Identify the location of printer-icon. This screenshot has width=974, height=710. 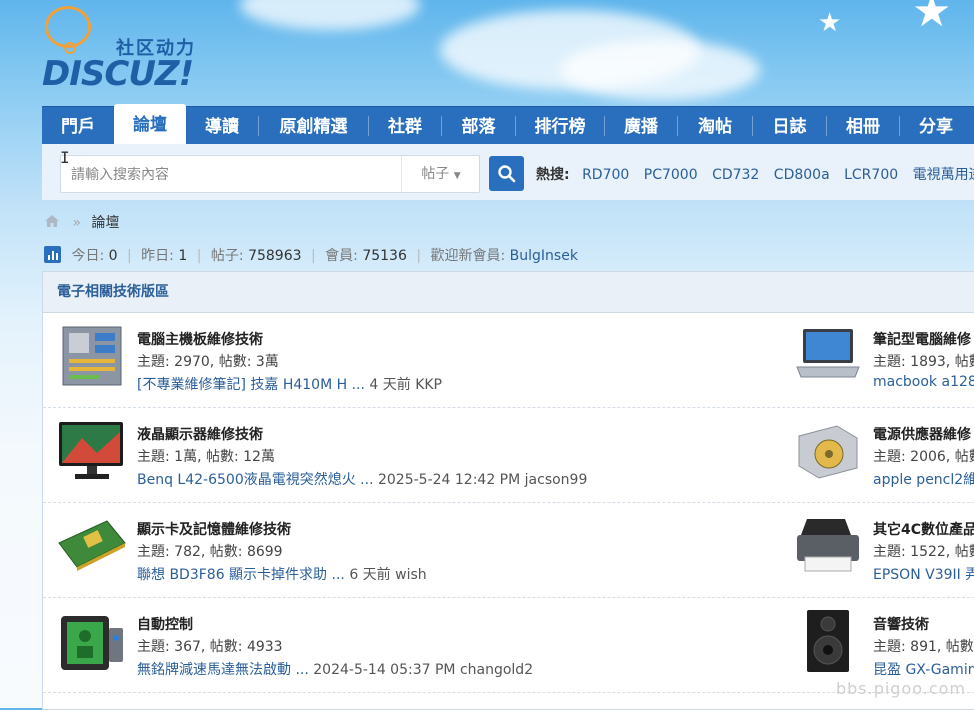
(828, 546).